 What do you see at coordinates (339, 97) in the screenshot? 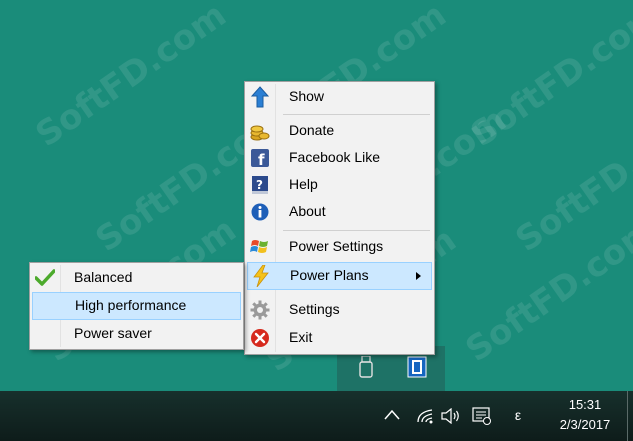
I see `menu-item-show: Show` at bounding box center [339, 97].